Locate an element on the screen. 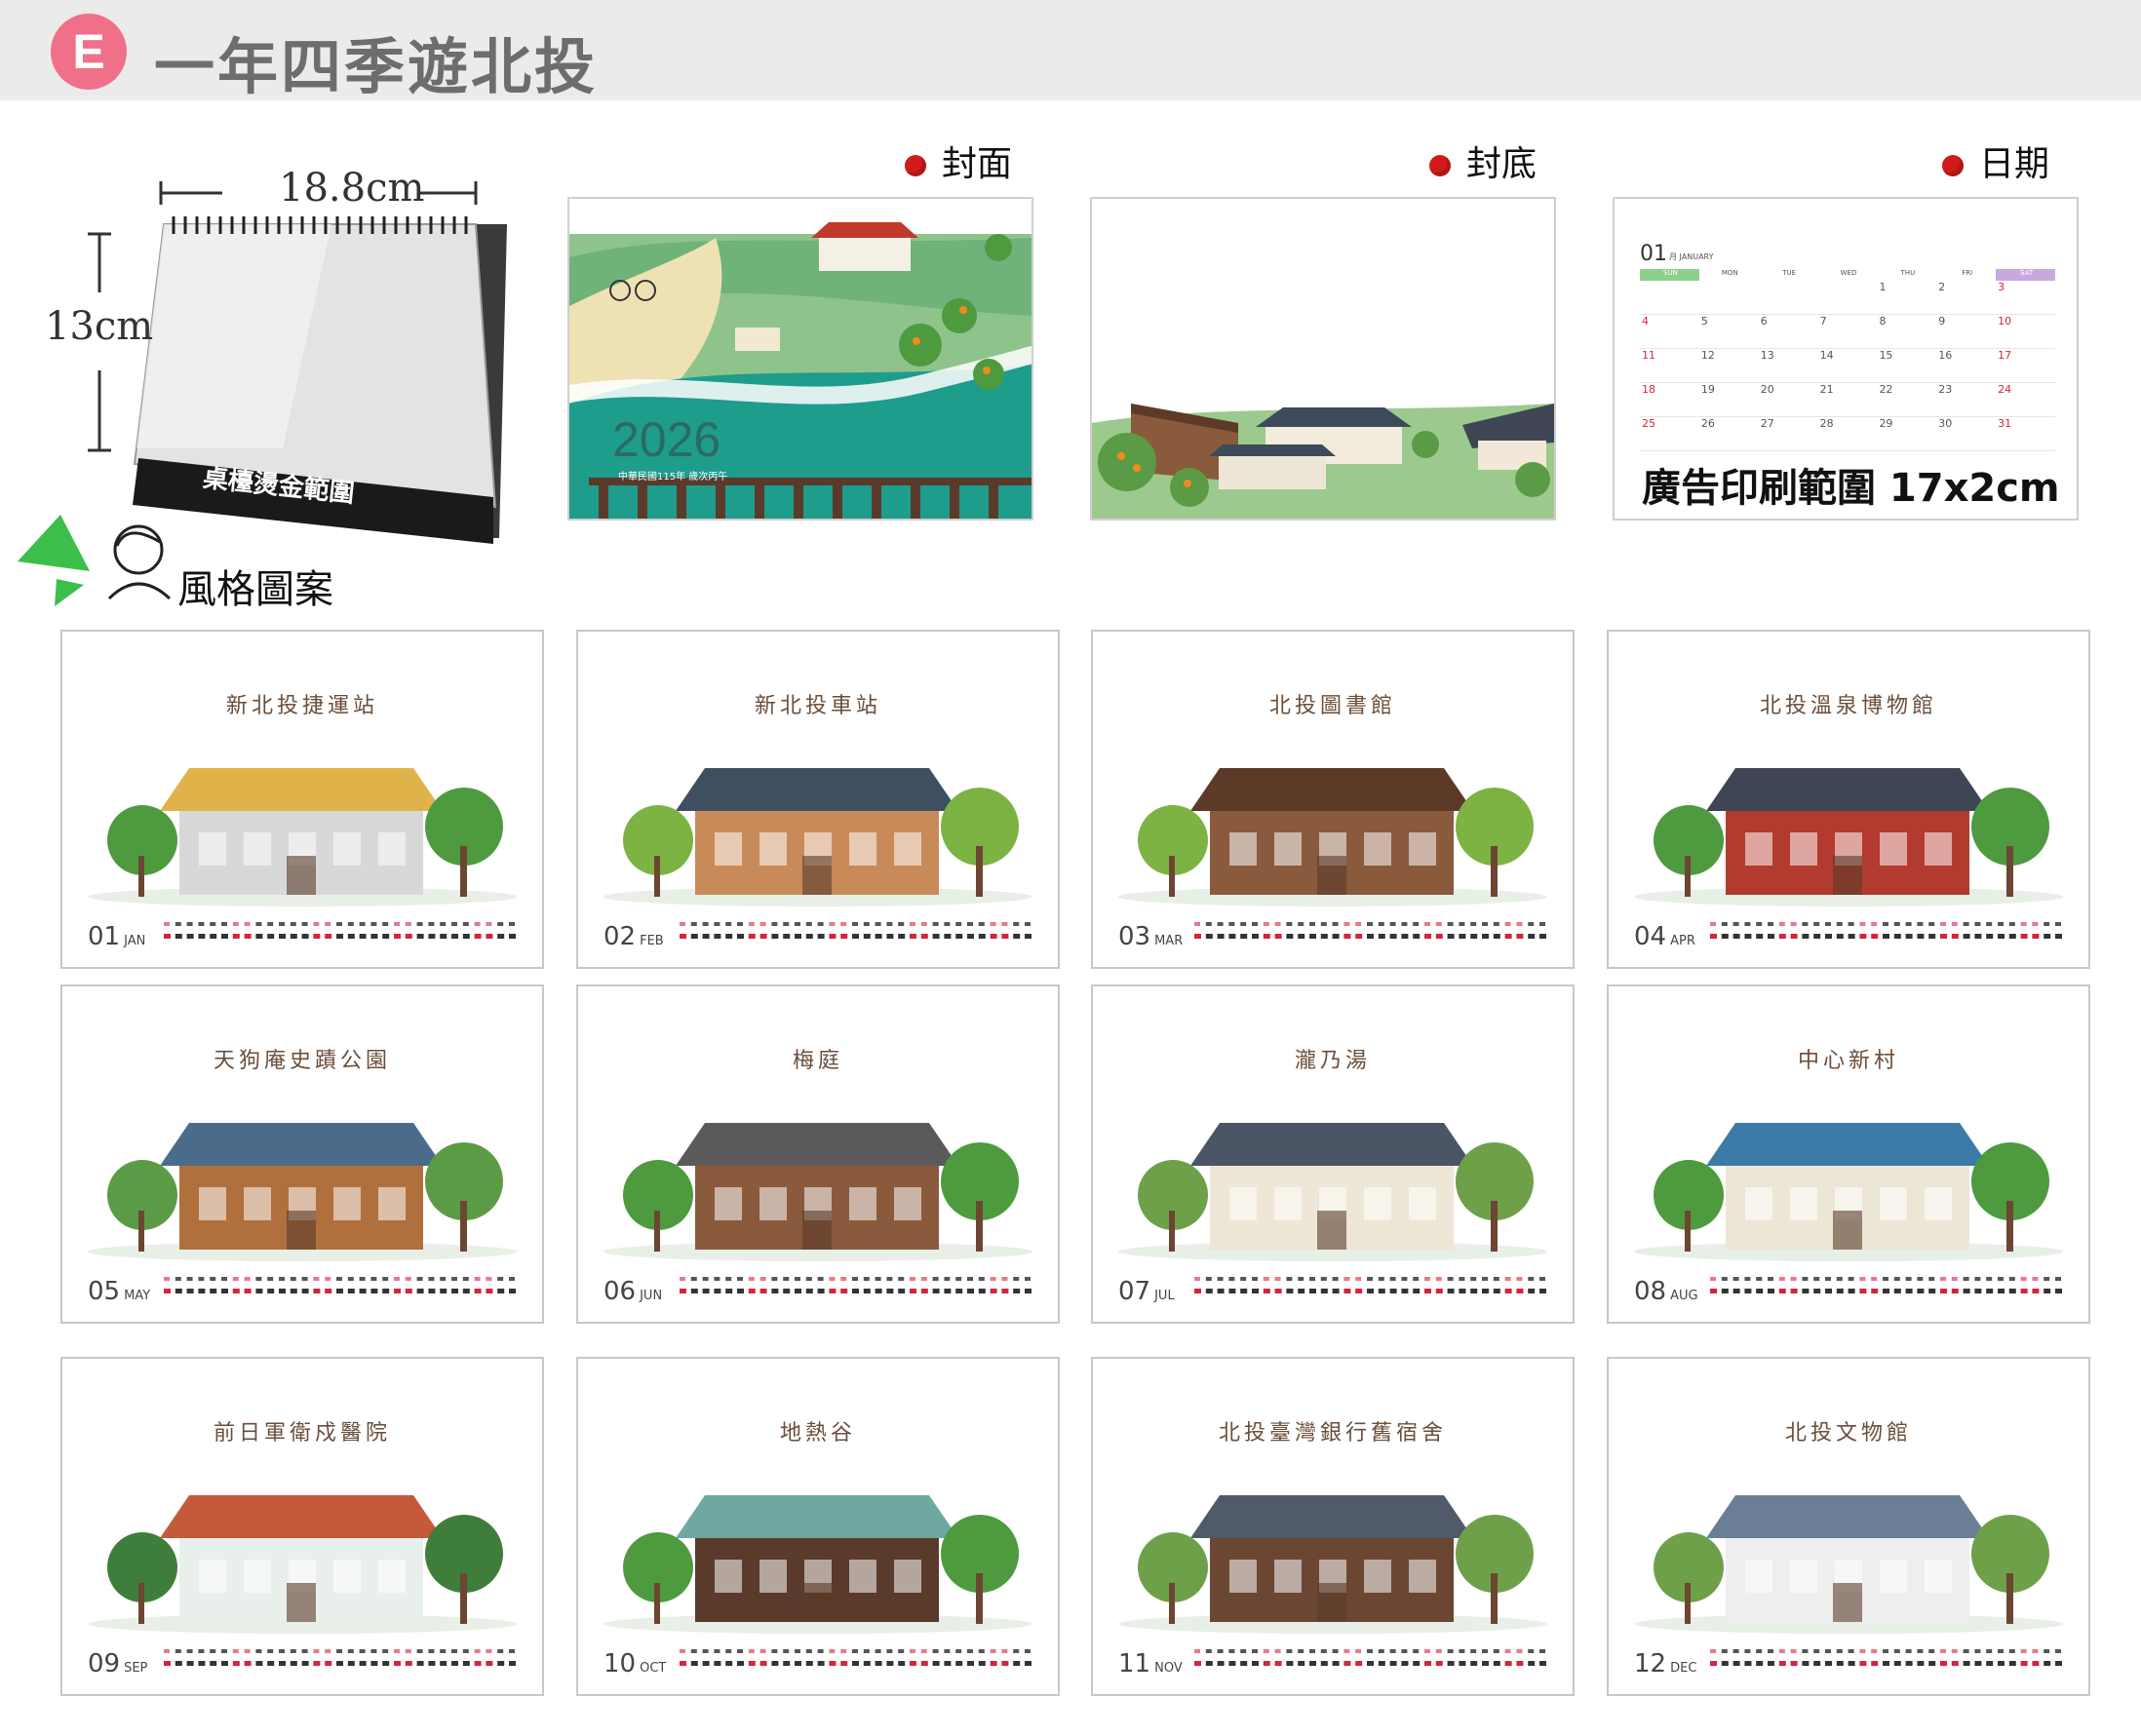 Image resolution: width=2141 pixels, height=1736 pixels. month-label: 12 DEC is located at coordinates (1665, 1663).